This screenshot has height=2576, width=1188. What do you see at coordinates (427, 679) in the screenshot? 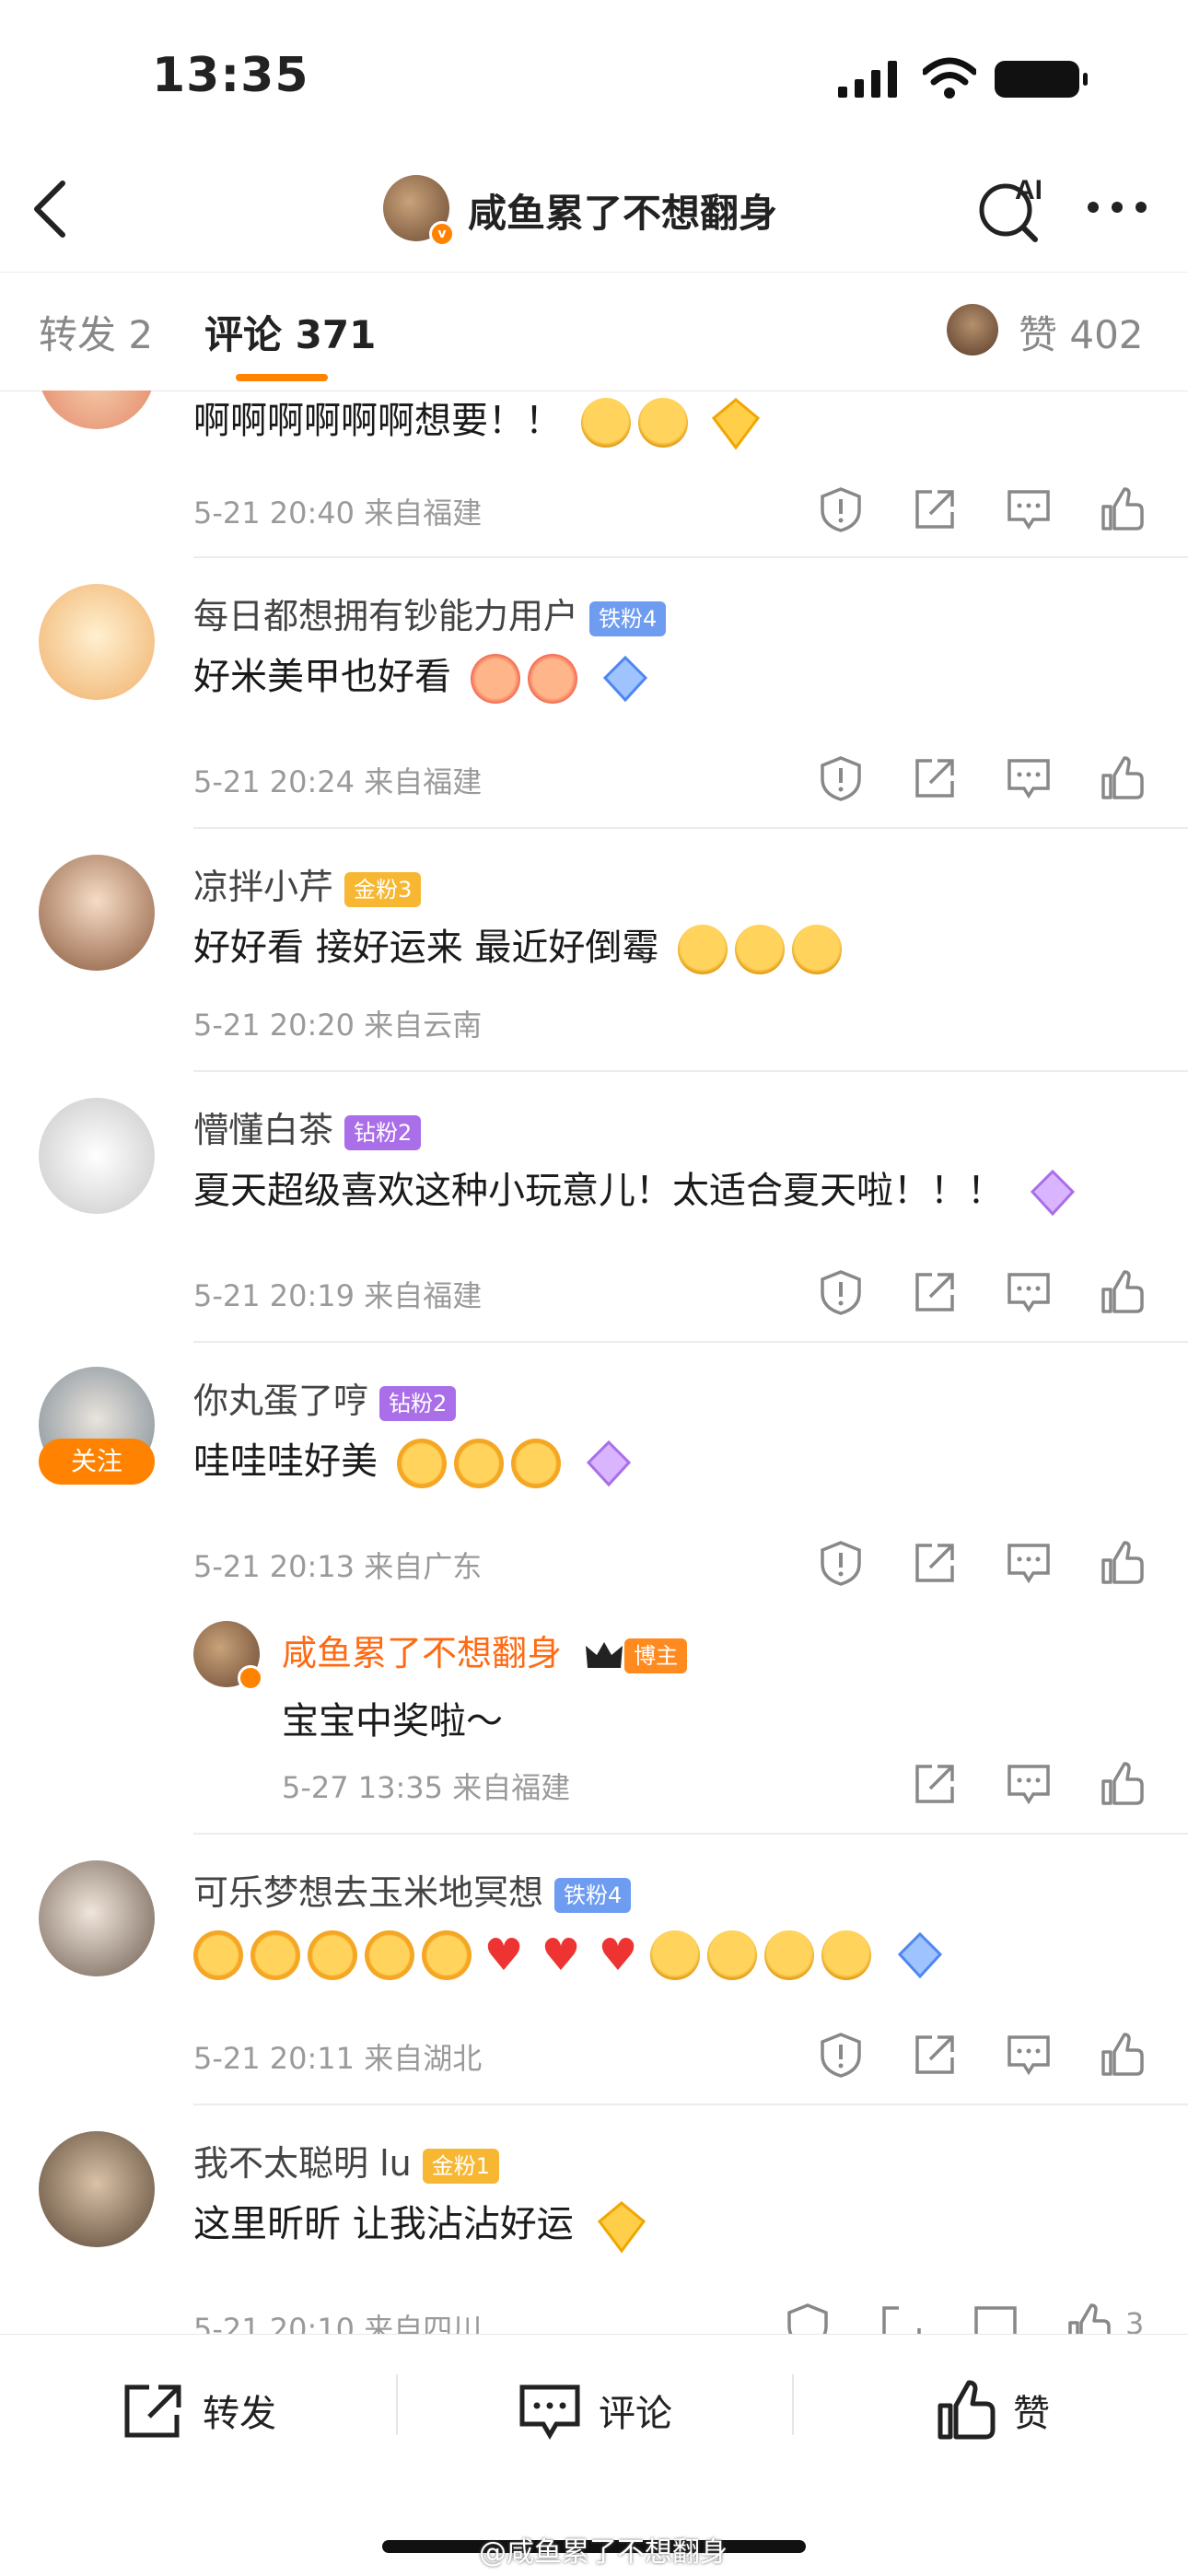
I see `comment-text: 好米美甲也好看` at bounding box center [427, 679].